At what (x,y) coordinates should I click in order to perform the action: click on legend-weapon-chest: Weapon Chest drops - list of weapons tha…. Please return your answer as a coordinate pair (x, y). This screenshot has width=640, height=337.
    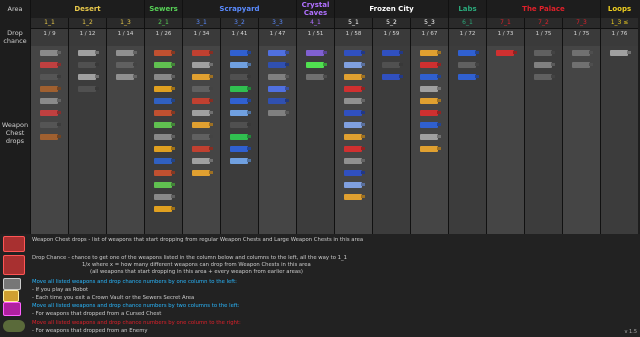
    Looking at the image, I should click on (198, 240).